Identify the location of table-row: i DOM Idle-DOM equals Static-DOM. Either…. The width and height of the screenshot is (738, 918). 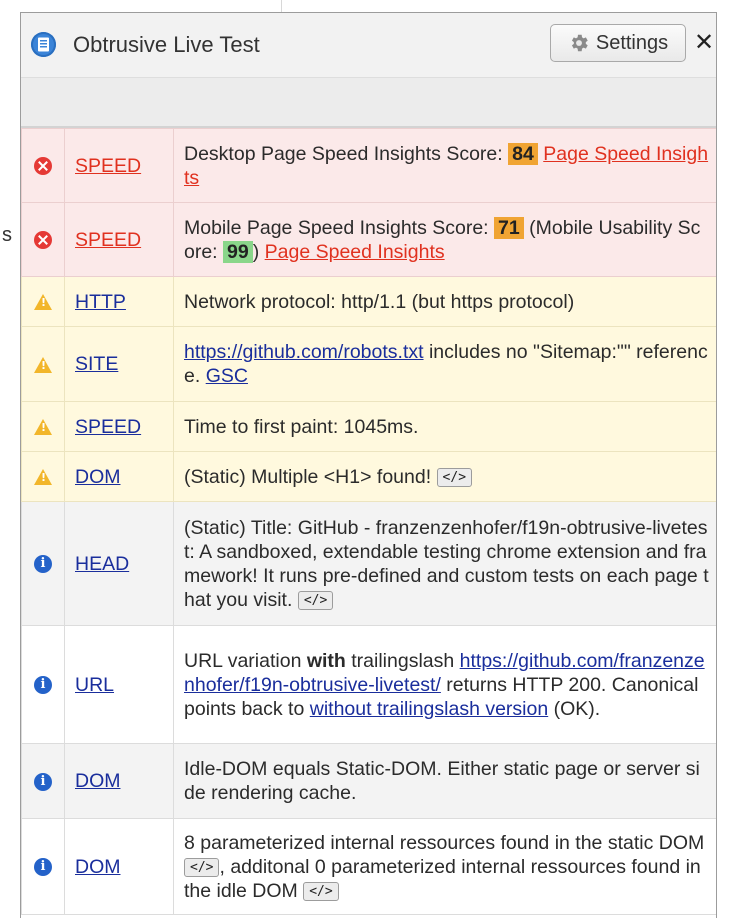
(368, 781).